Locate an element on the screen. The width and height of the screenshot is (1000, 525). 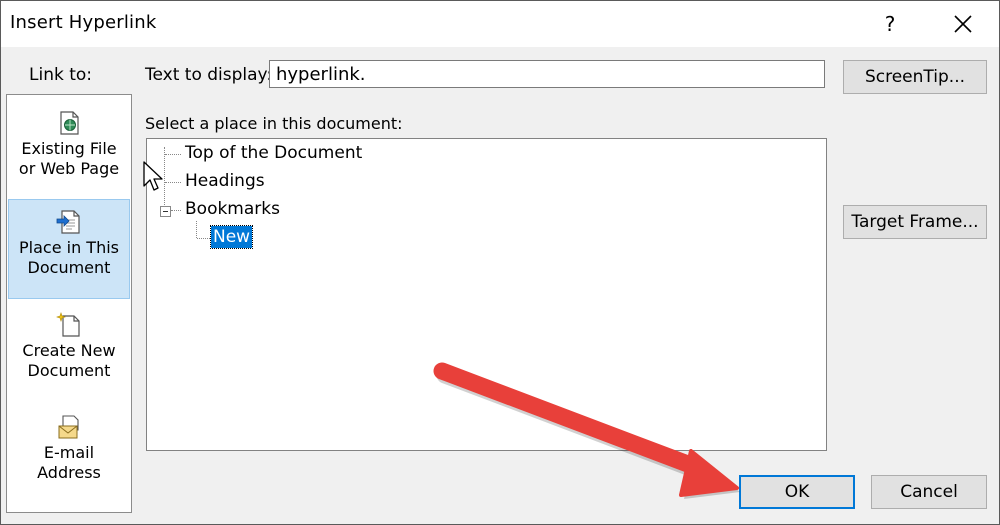
place-in-document-icon is located at coordinates (68, 222).